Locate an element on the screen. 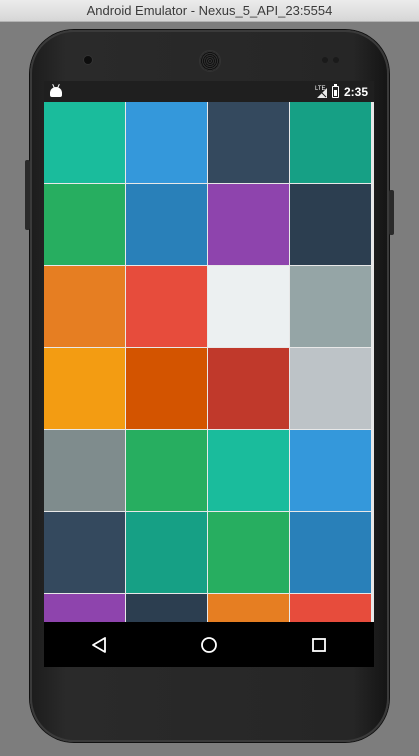 The image size is (419, 756). status-bar: LTE 2:35 is located at coordinates (209, 91).